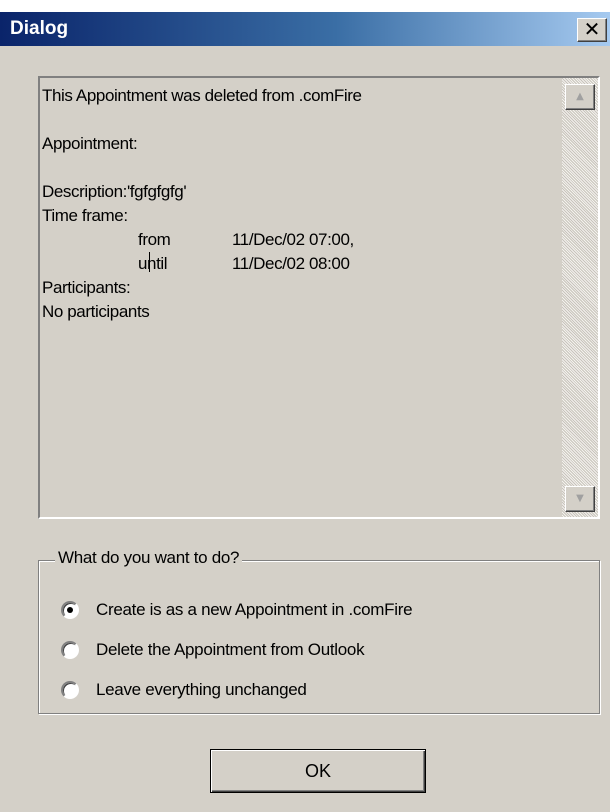  Describe the element at coordinates (149, 262) in the screenshot. I see `text-caret` at that location.